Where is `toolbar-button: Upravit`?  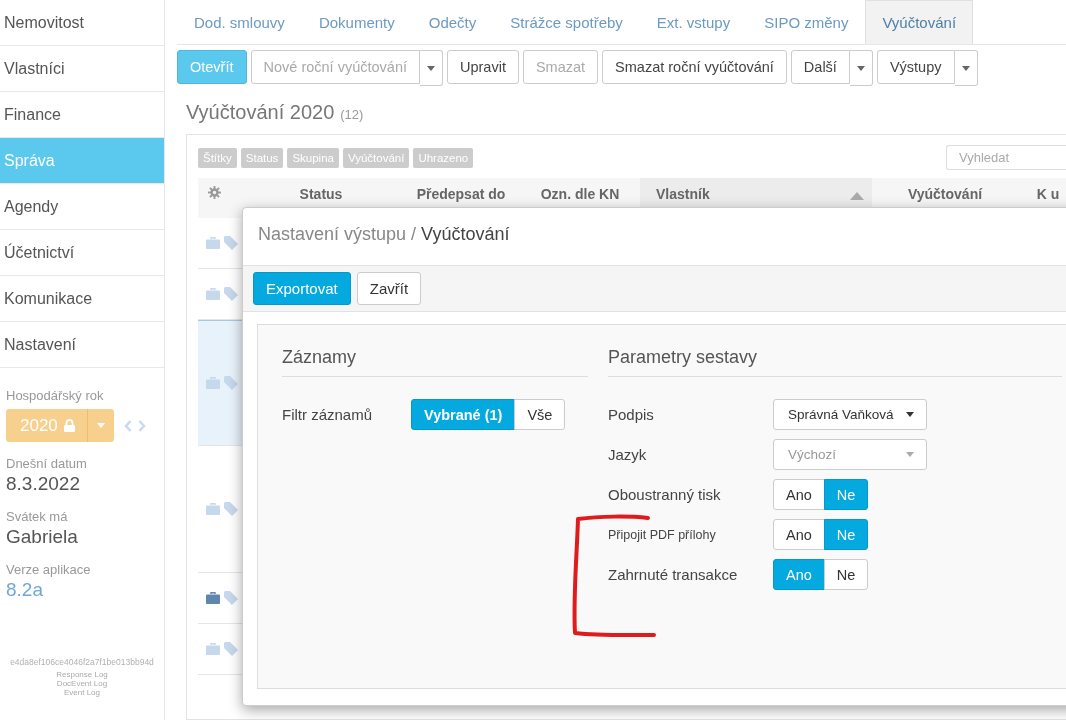
toolbar-button: Upravit is located at coordinates (483, 67).